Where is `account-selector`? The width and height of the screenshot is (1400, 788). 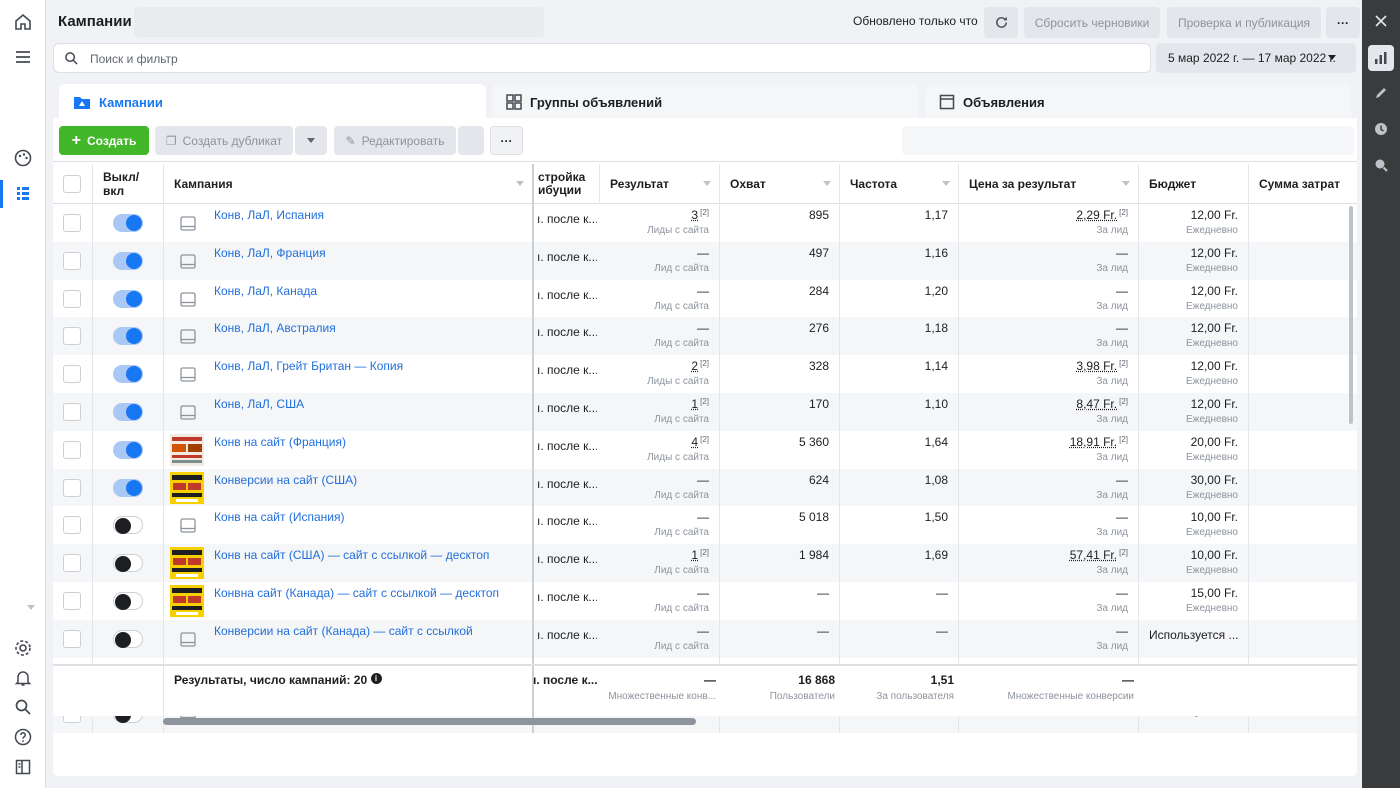 account-selector is located at coordinates (339, 22).